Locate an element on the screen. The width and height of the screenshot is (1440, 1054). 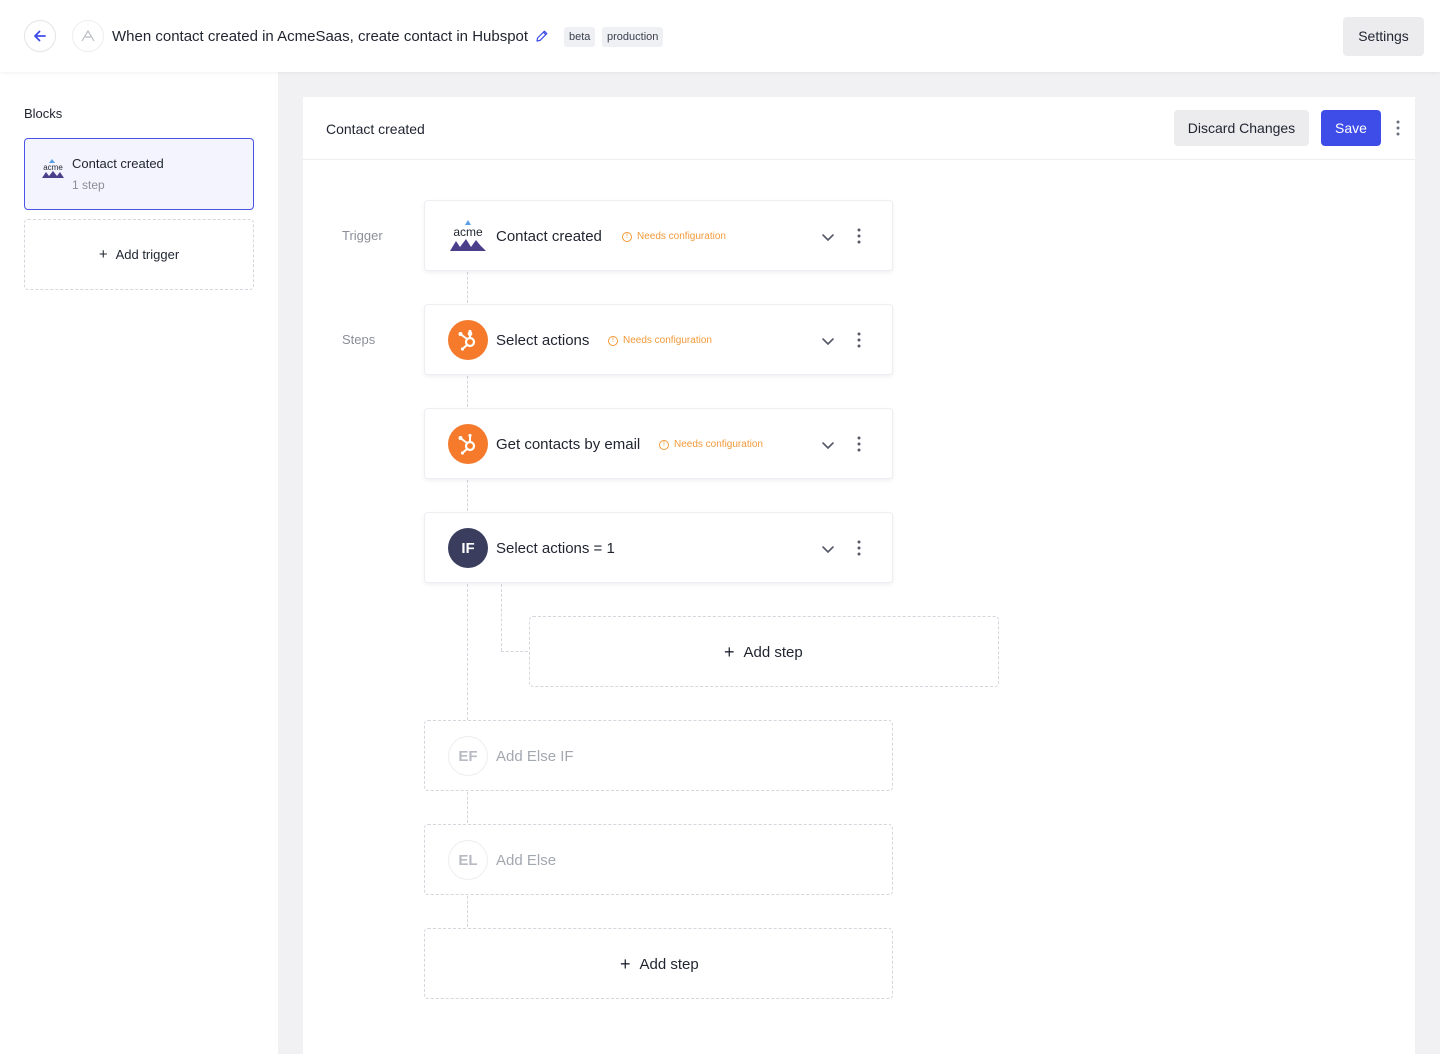
add-step-label: + Add step is located at coordinates (659, 964).